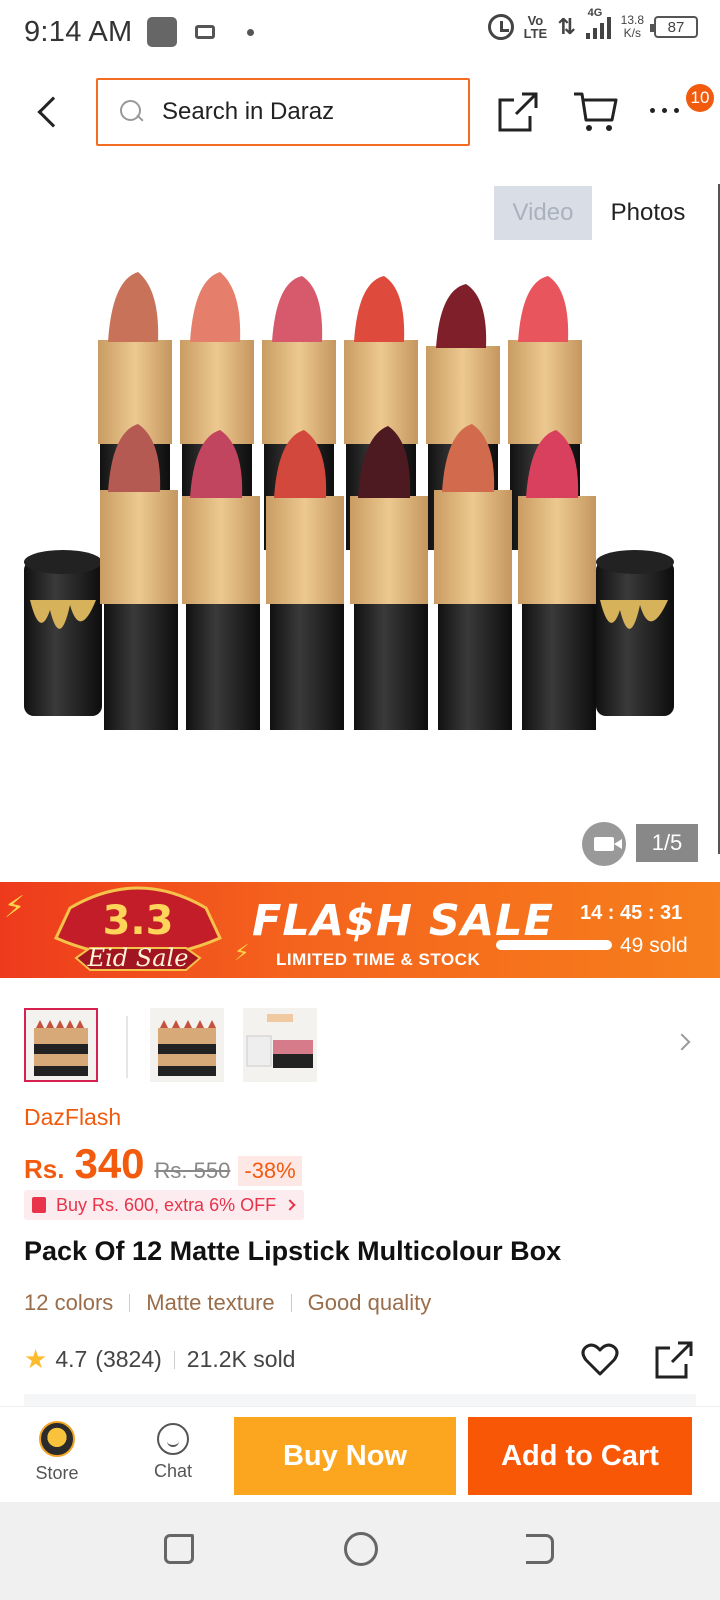 The width and height of the screenshot is (720, 1600). What do you see at coordinates (132, 112) in the screenshot?
I see `search-icon` at bounding box center [132, 112].